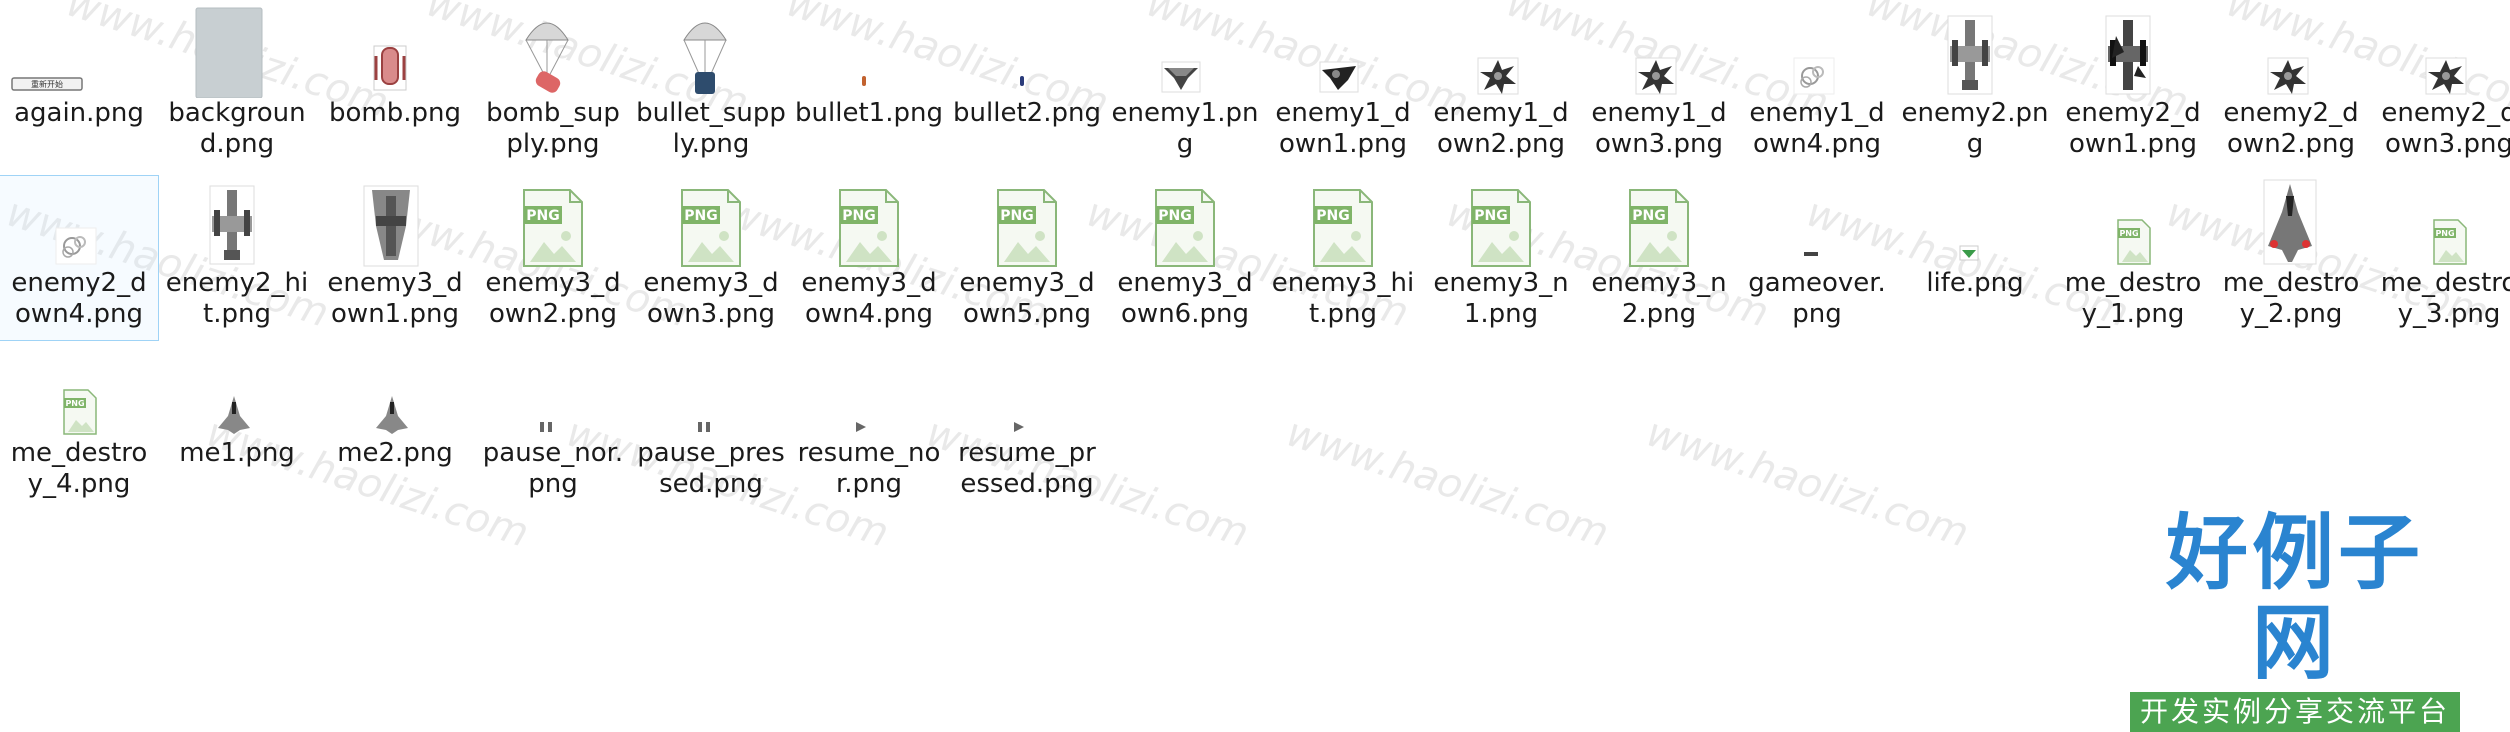  Describe the element at coordinates (1027, 298) in the screenshot. I see `file-name-label: enemy3_down5.png` at that location.